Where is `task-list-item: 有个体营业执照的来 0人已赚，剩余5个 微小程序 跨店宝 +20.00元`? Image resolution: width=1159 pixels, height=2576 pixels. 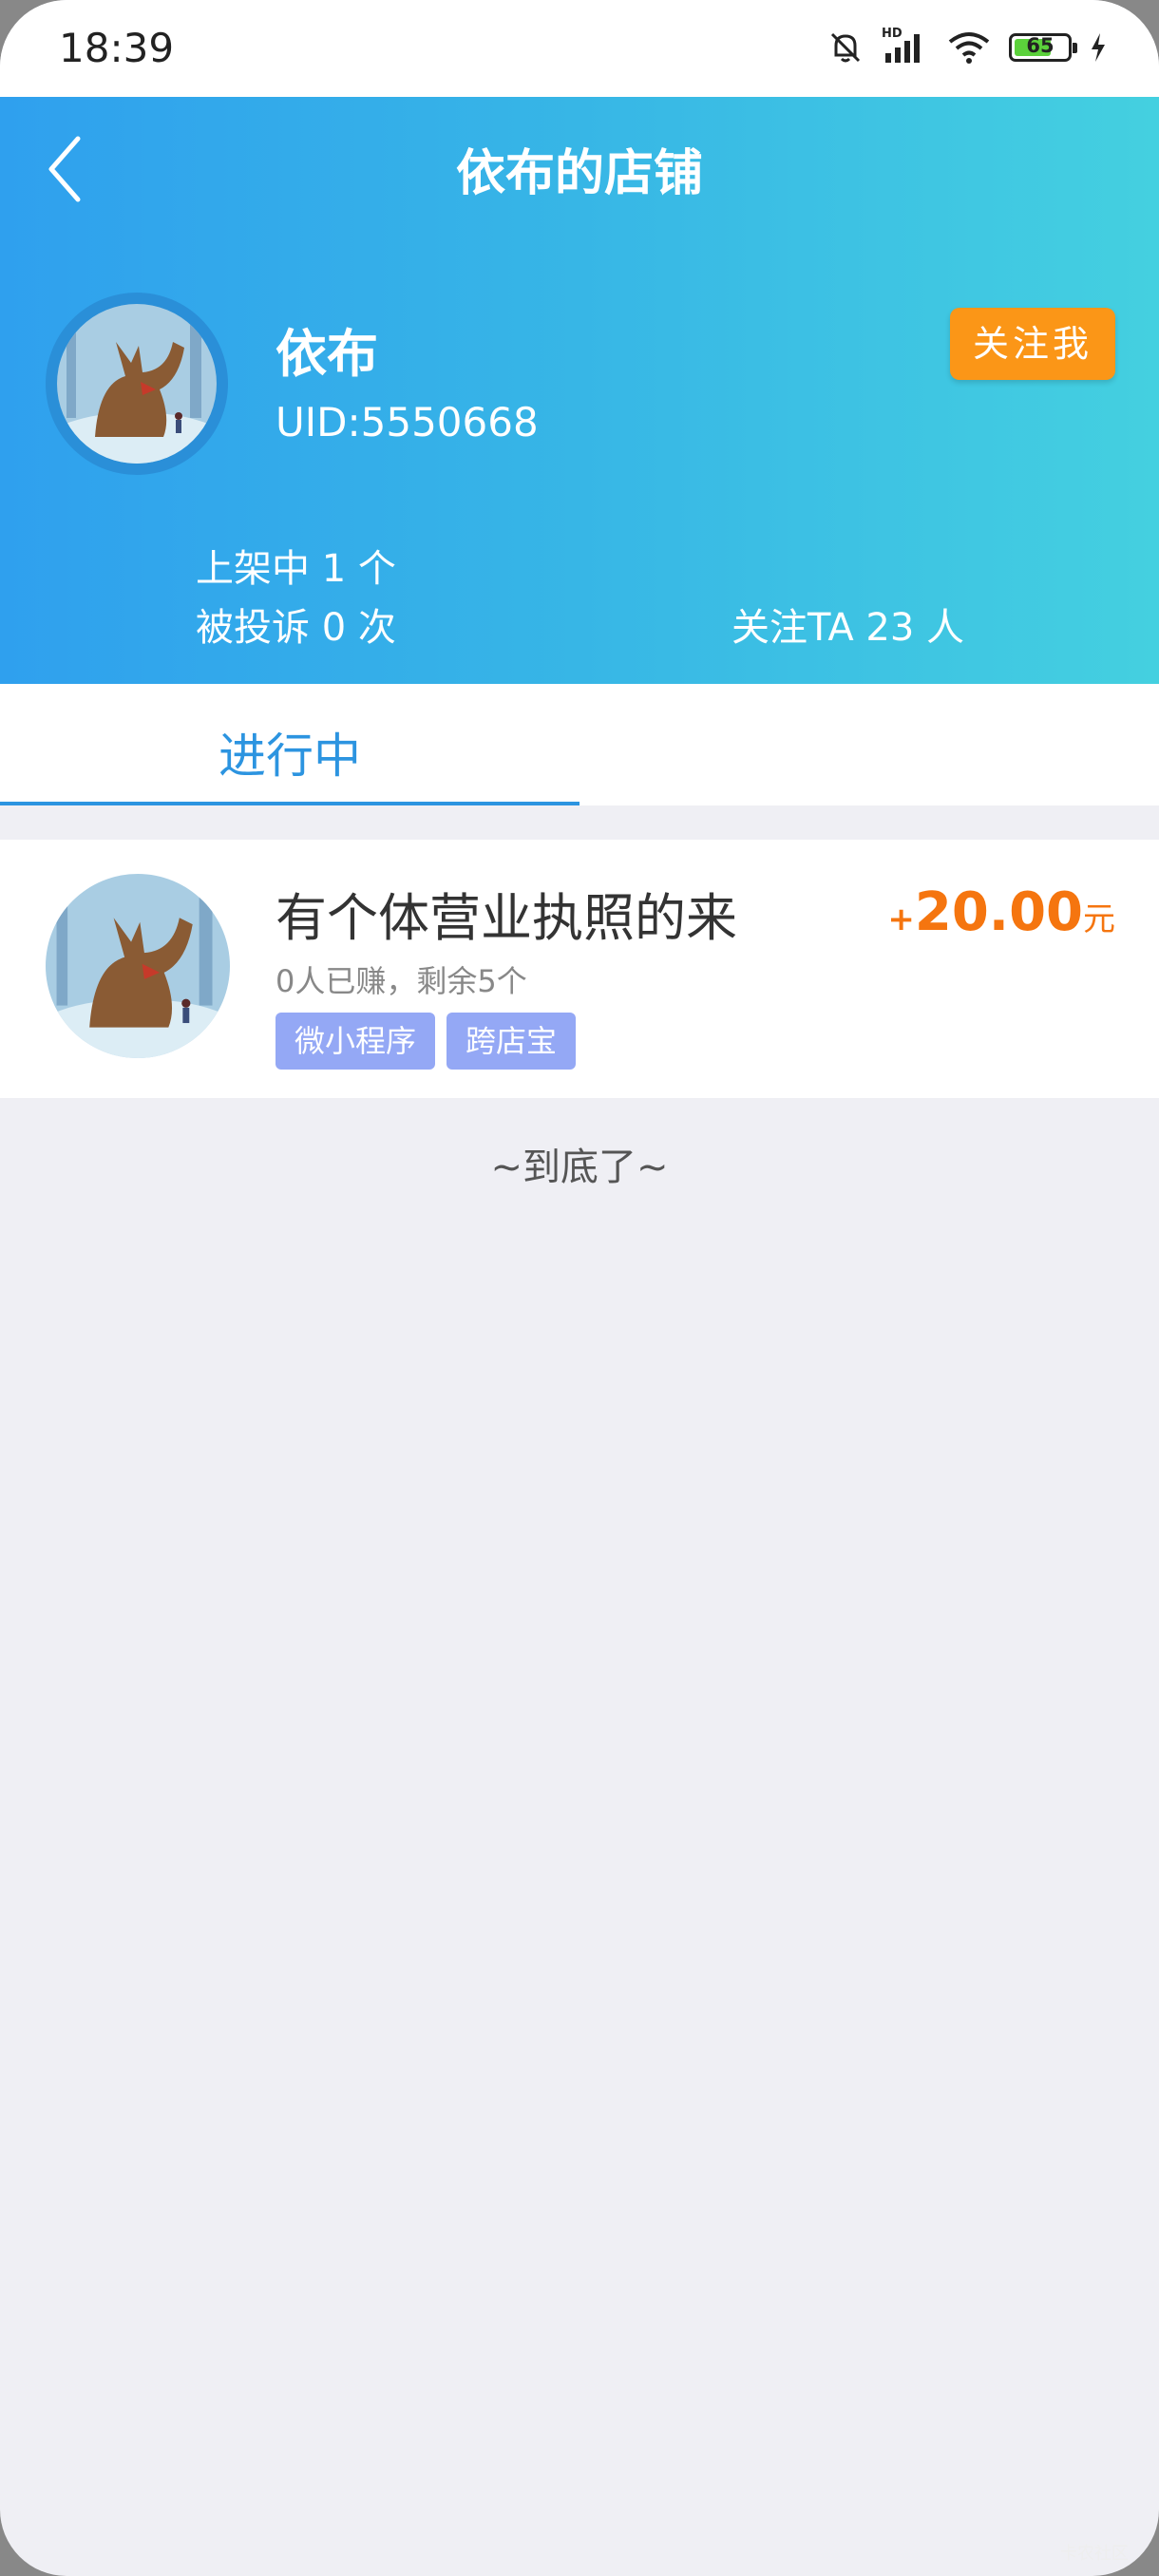 task-list-item: 有个体营业执照的来 0人已赚，剩余5个 微小程序 跨店宝 +20.00元 is located at coordinates (579, 969).